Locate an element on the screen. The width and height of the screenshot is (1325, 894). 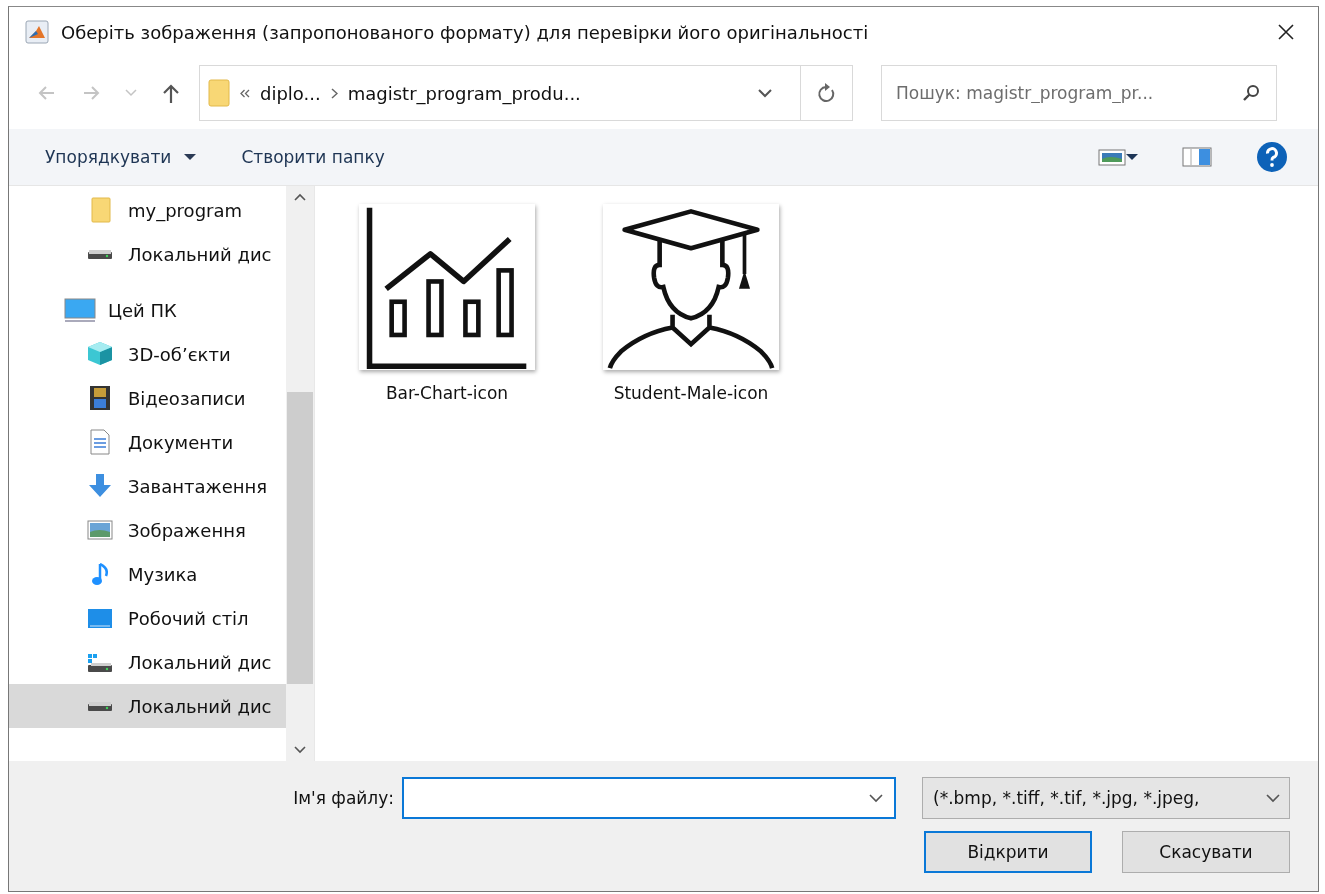
app-icon is located at coordinates (37, 32).